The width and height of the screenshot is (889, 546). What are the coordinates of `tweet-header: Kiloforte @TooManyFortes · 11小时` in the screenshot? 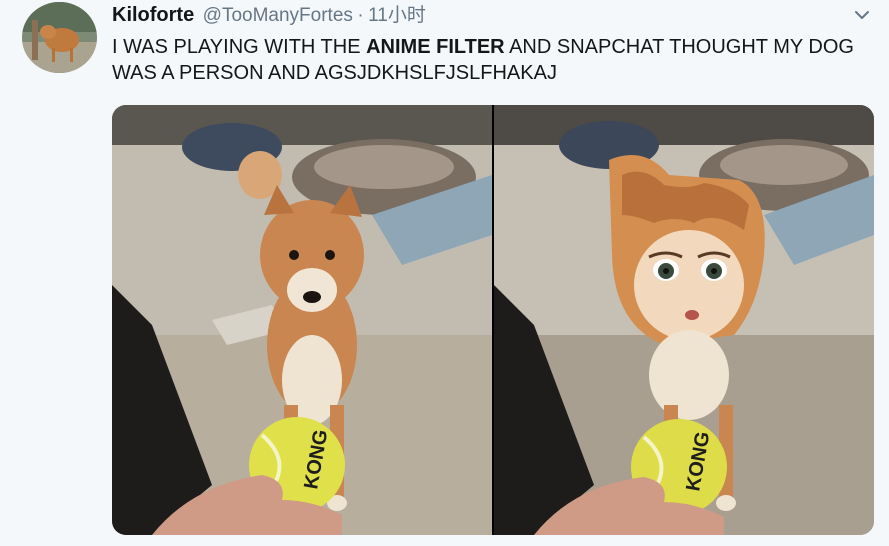 It's located at (269, 15).